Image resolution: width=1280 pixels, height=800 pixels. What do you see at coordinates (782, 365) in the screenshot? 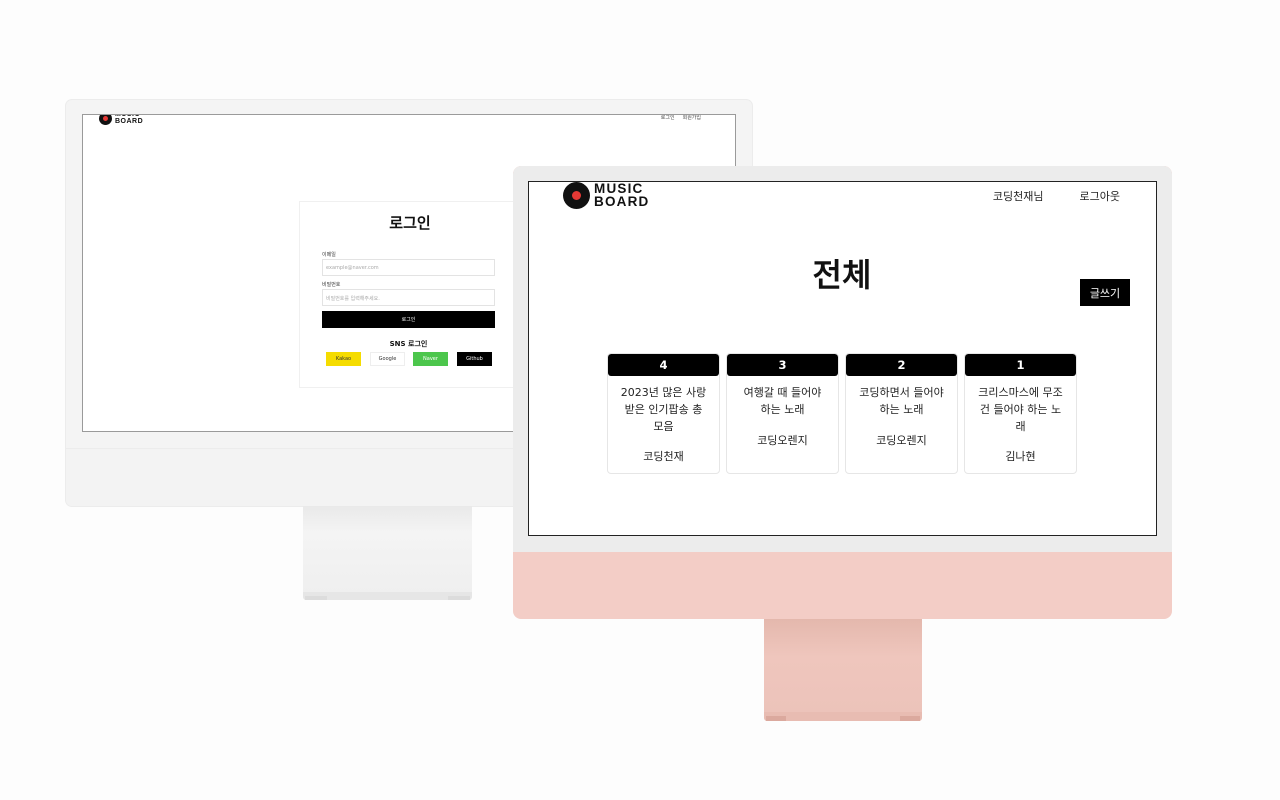
I see `post-number: 3` at bounding box center [782, 365].